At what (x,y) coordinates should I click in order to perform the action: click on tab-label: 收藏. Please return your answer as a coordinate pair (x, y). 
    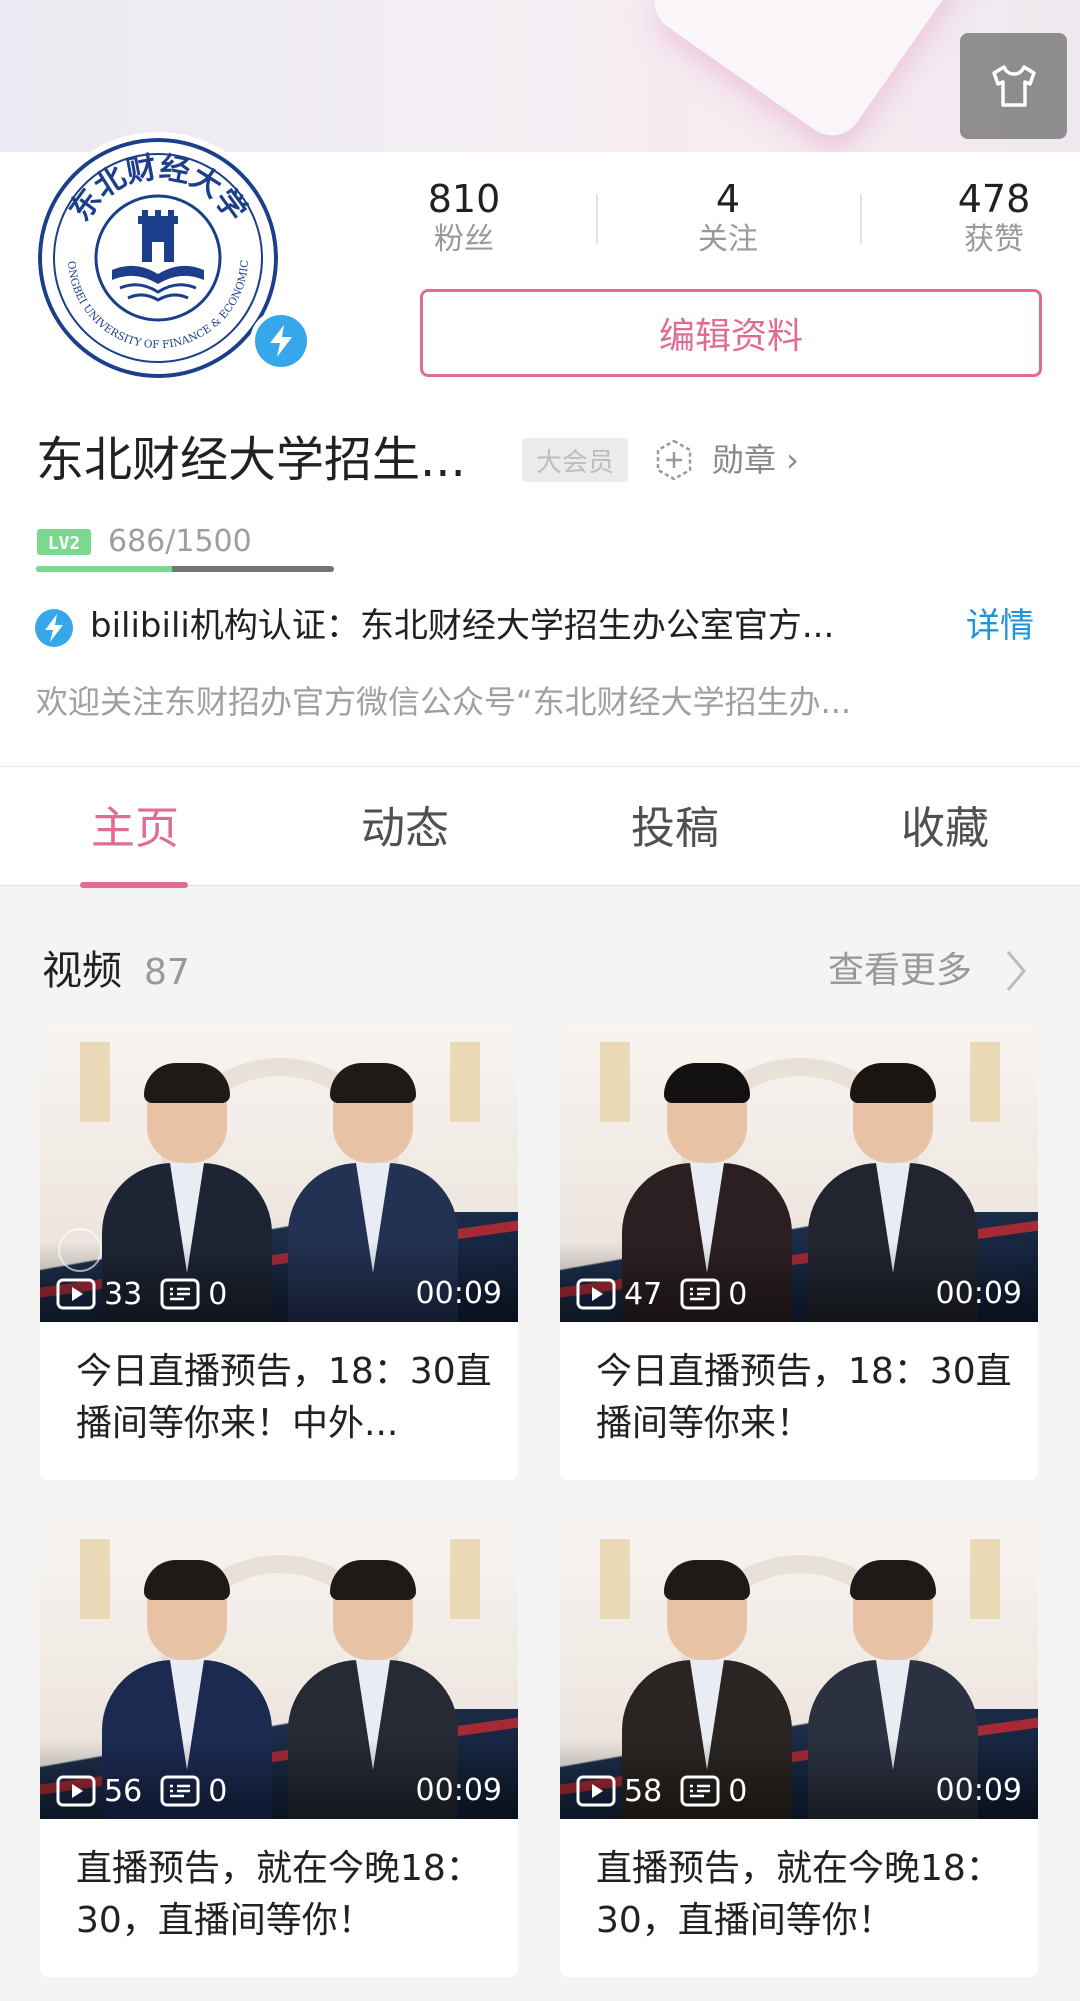
    Looking at the image, I should click on (945, 828).